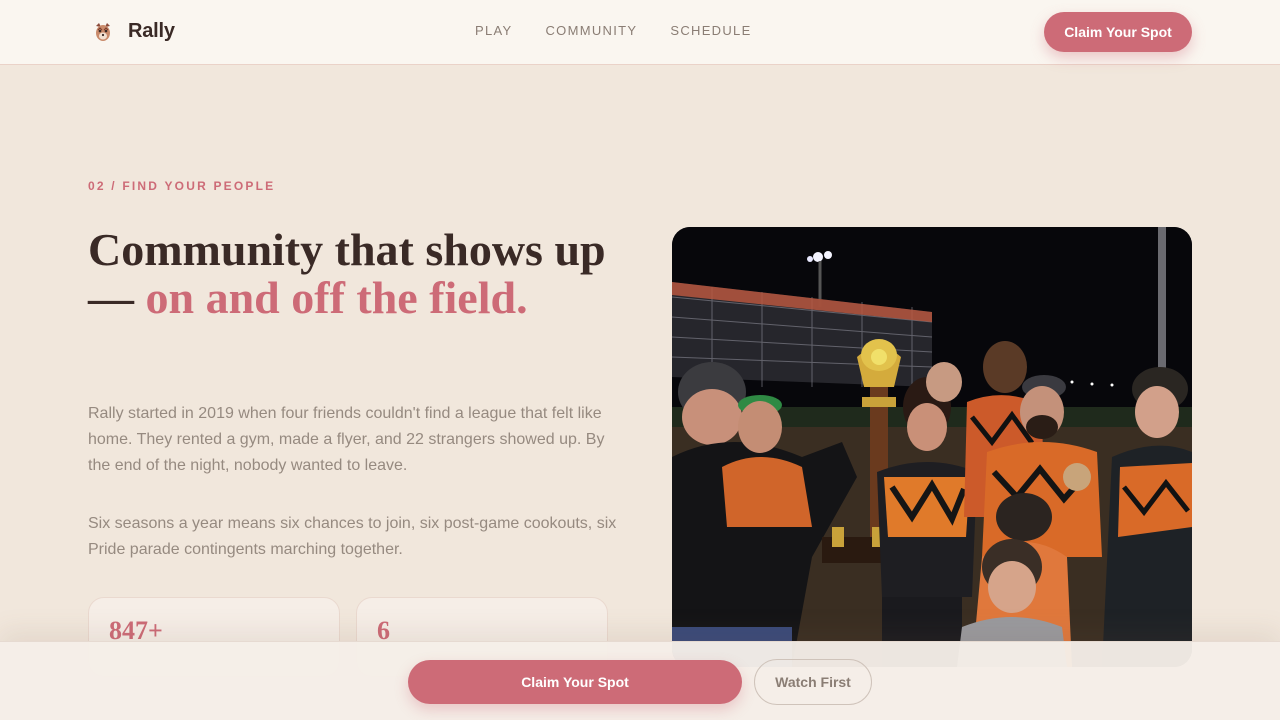 The image size is (1280, 720). Describe the element at coordinates (813, 682) in the screenshot. I see `watch-first-button: Watch First` at that location.